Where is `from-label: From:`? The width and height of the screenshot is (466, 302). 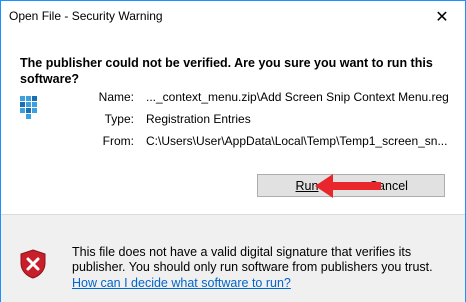 from-label: From: is located at coordinates (118, 141).